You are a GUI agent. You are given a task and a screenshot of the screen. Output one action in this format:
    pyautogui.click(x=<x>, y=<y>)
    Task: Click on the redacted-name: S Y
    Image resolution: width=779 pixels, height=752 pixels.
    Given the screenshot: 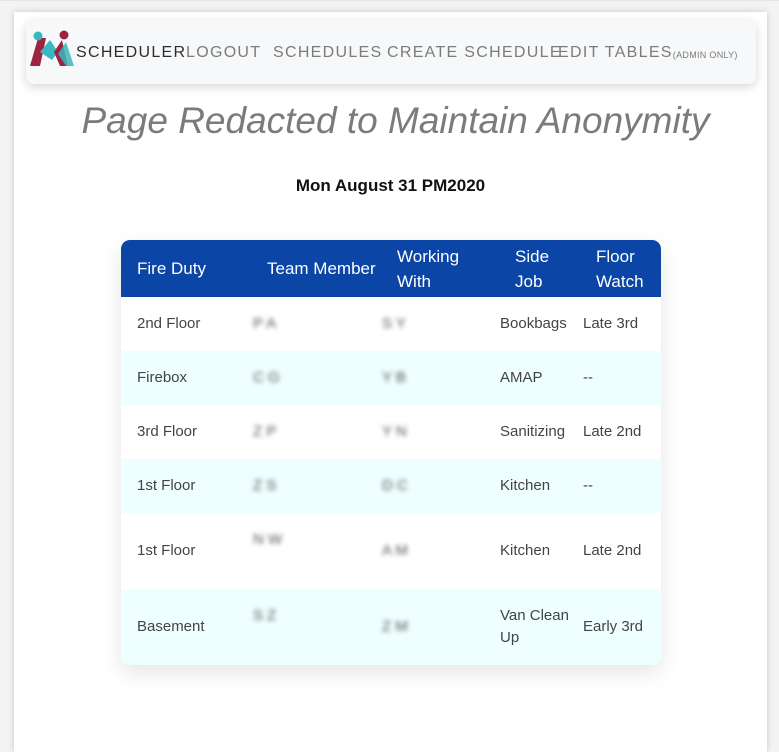 What is the action you would take?
    pyautogui.click(x=394, y=323)
    